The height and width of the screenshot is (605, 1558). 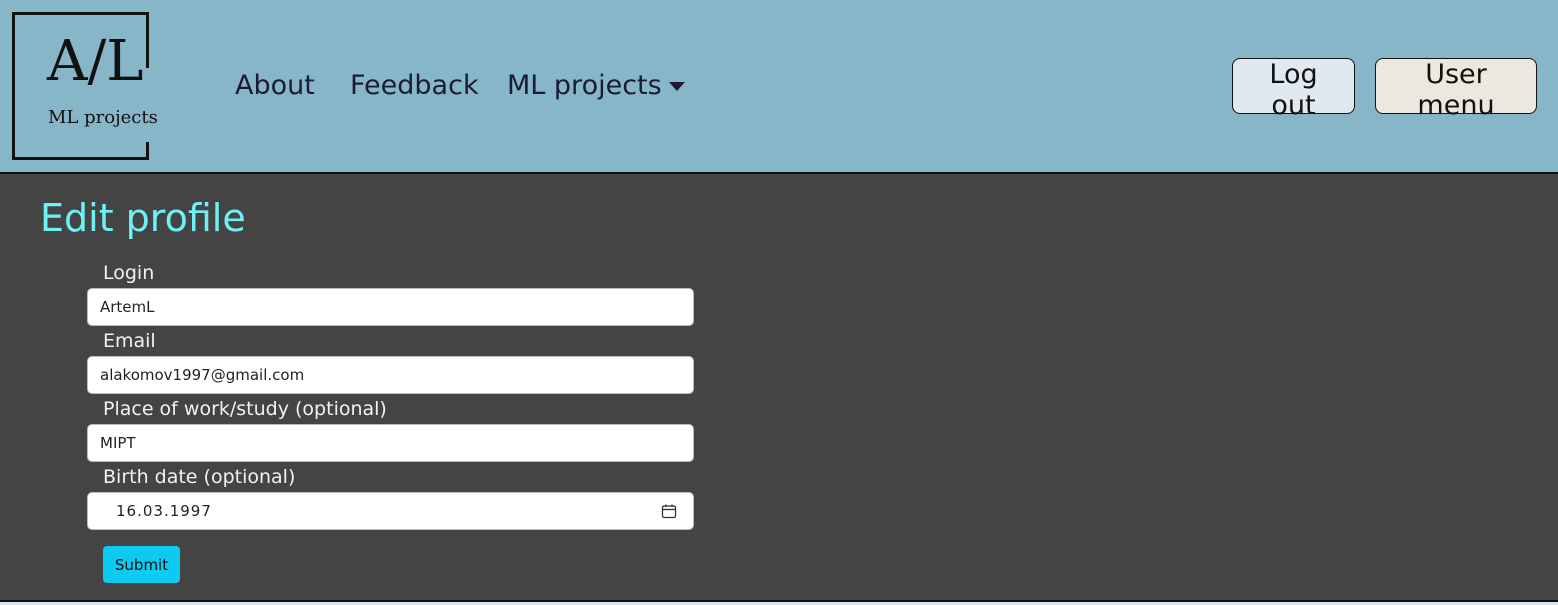 What do you see at coordinates (1293, 89) in the screenshot?
I see `logout-button: Log out` at bounding box center [1293, 89].